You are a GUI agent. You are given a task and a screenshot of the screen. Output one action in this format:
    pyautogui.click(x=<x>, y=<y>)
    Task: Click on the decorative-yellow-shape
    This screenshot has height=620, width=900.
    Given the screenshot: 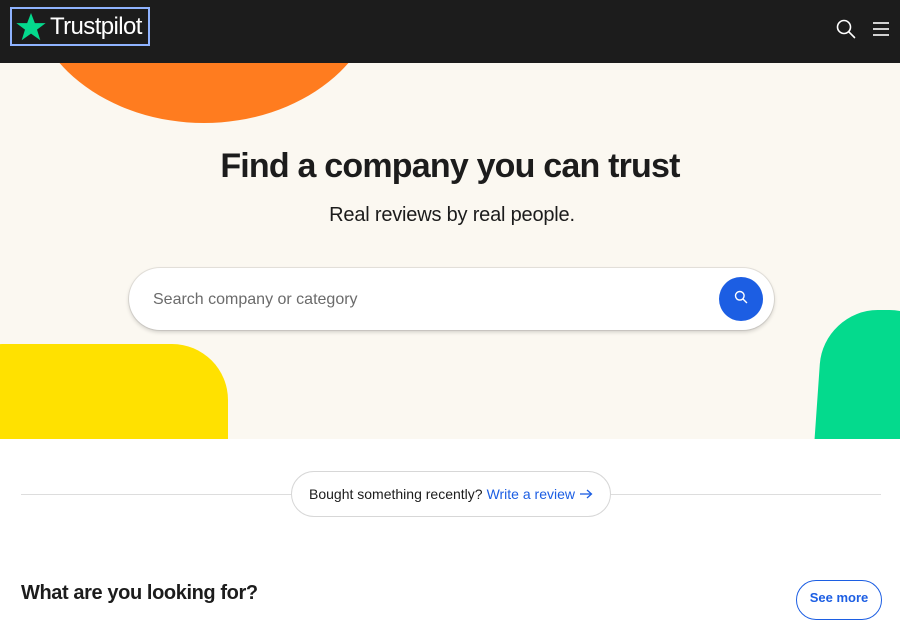 What is the action you would take?
    pyautogui.click(x=114, y=391)
    